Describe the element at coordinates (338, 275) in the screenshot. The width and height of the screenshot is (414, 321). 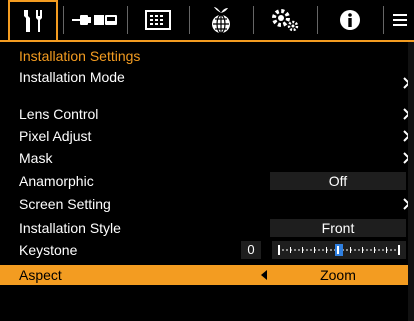
I see `aspect-value: Zoom` at that location.